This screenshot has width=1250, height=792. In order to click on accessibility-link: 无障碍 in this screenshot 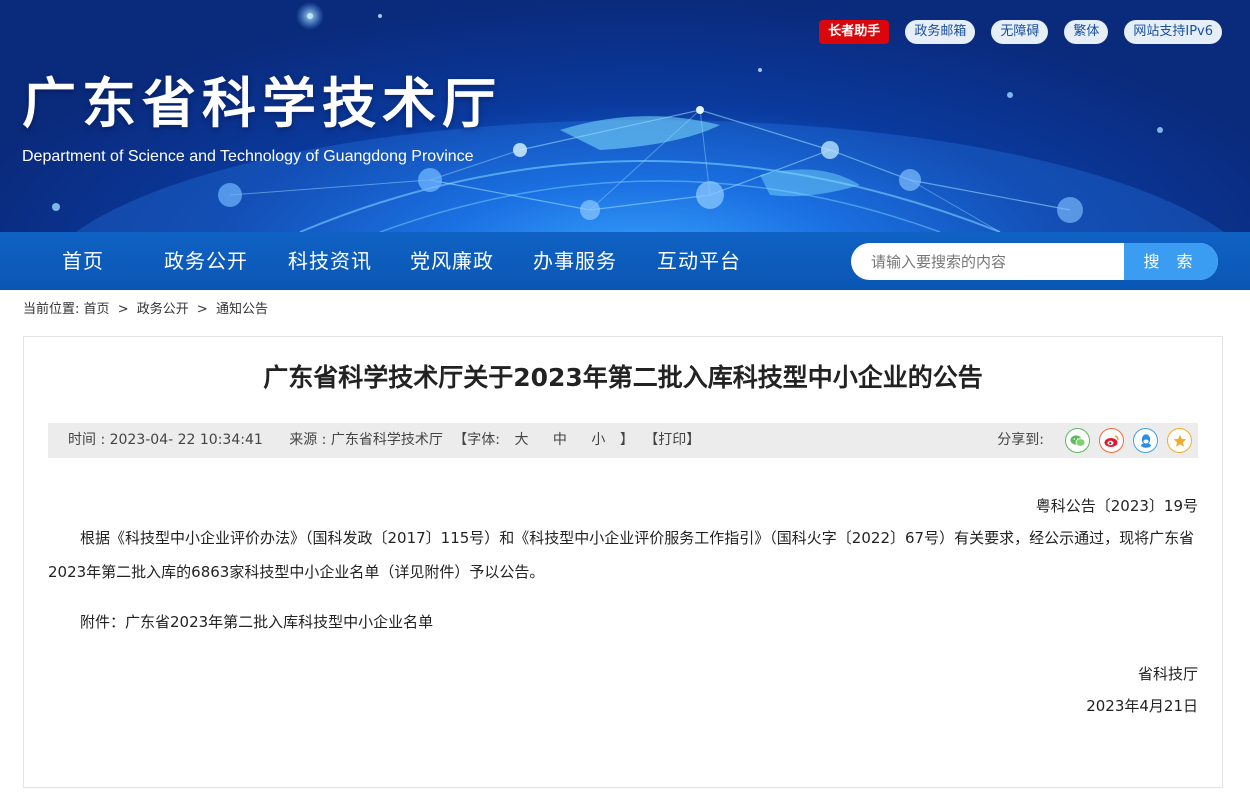, I will do `click(1020, 32)`.